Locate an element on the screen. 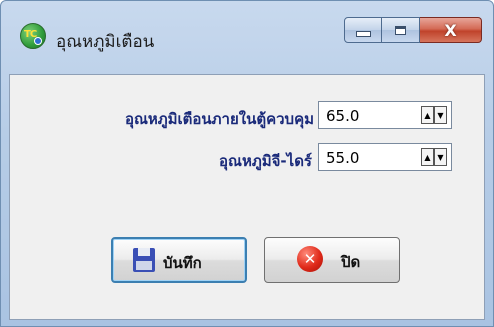  window-title: อุณหภูมิเตือน is located at coordinates (105, 42).